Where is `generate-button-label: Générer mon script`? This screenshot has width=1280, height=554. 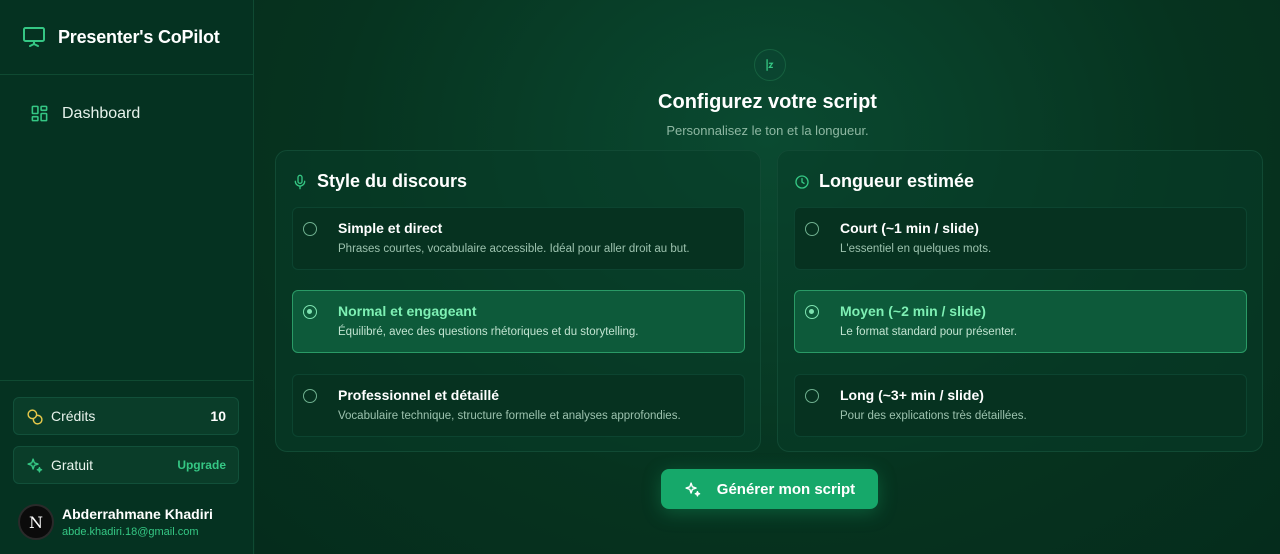 generate-button-label: Générer mon script is located at coordinates (786, 489).